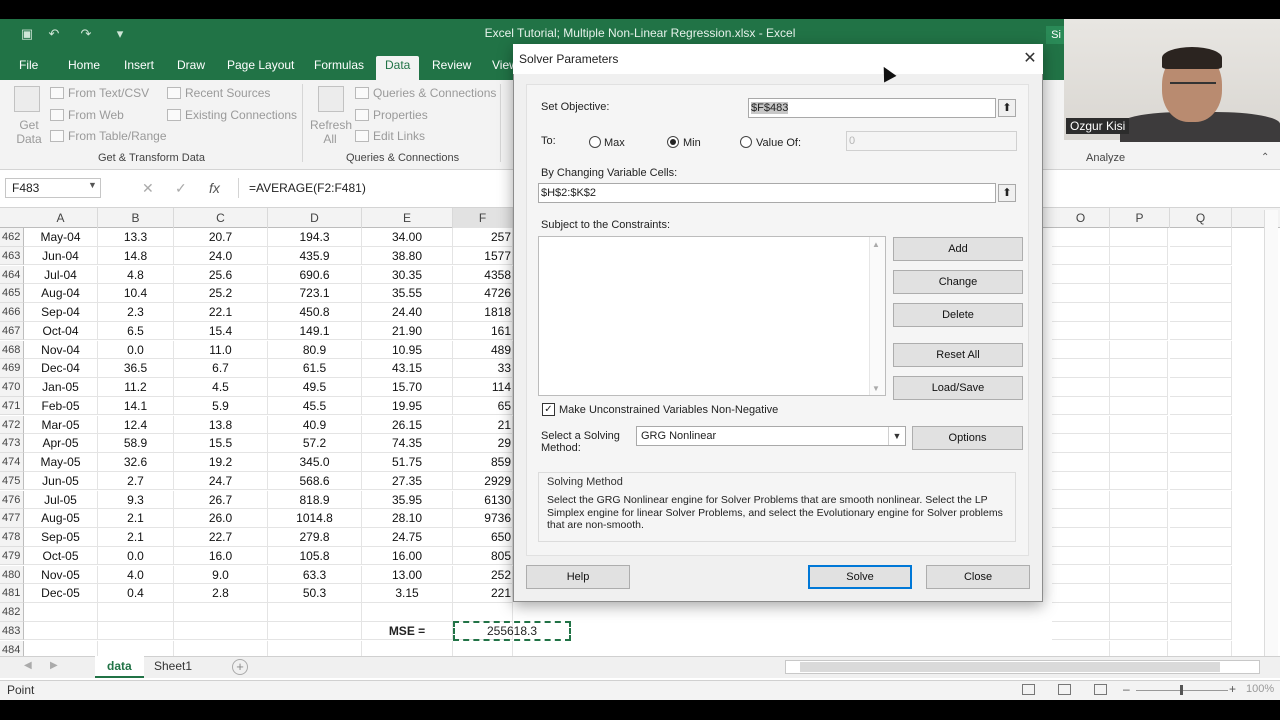 The height and width of the screenshot is (720, 1280). What do you see at coordinates (12, 443) in the screenshot?
I see `row-header: 473` at bounding box center [12, 443].